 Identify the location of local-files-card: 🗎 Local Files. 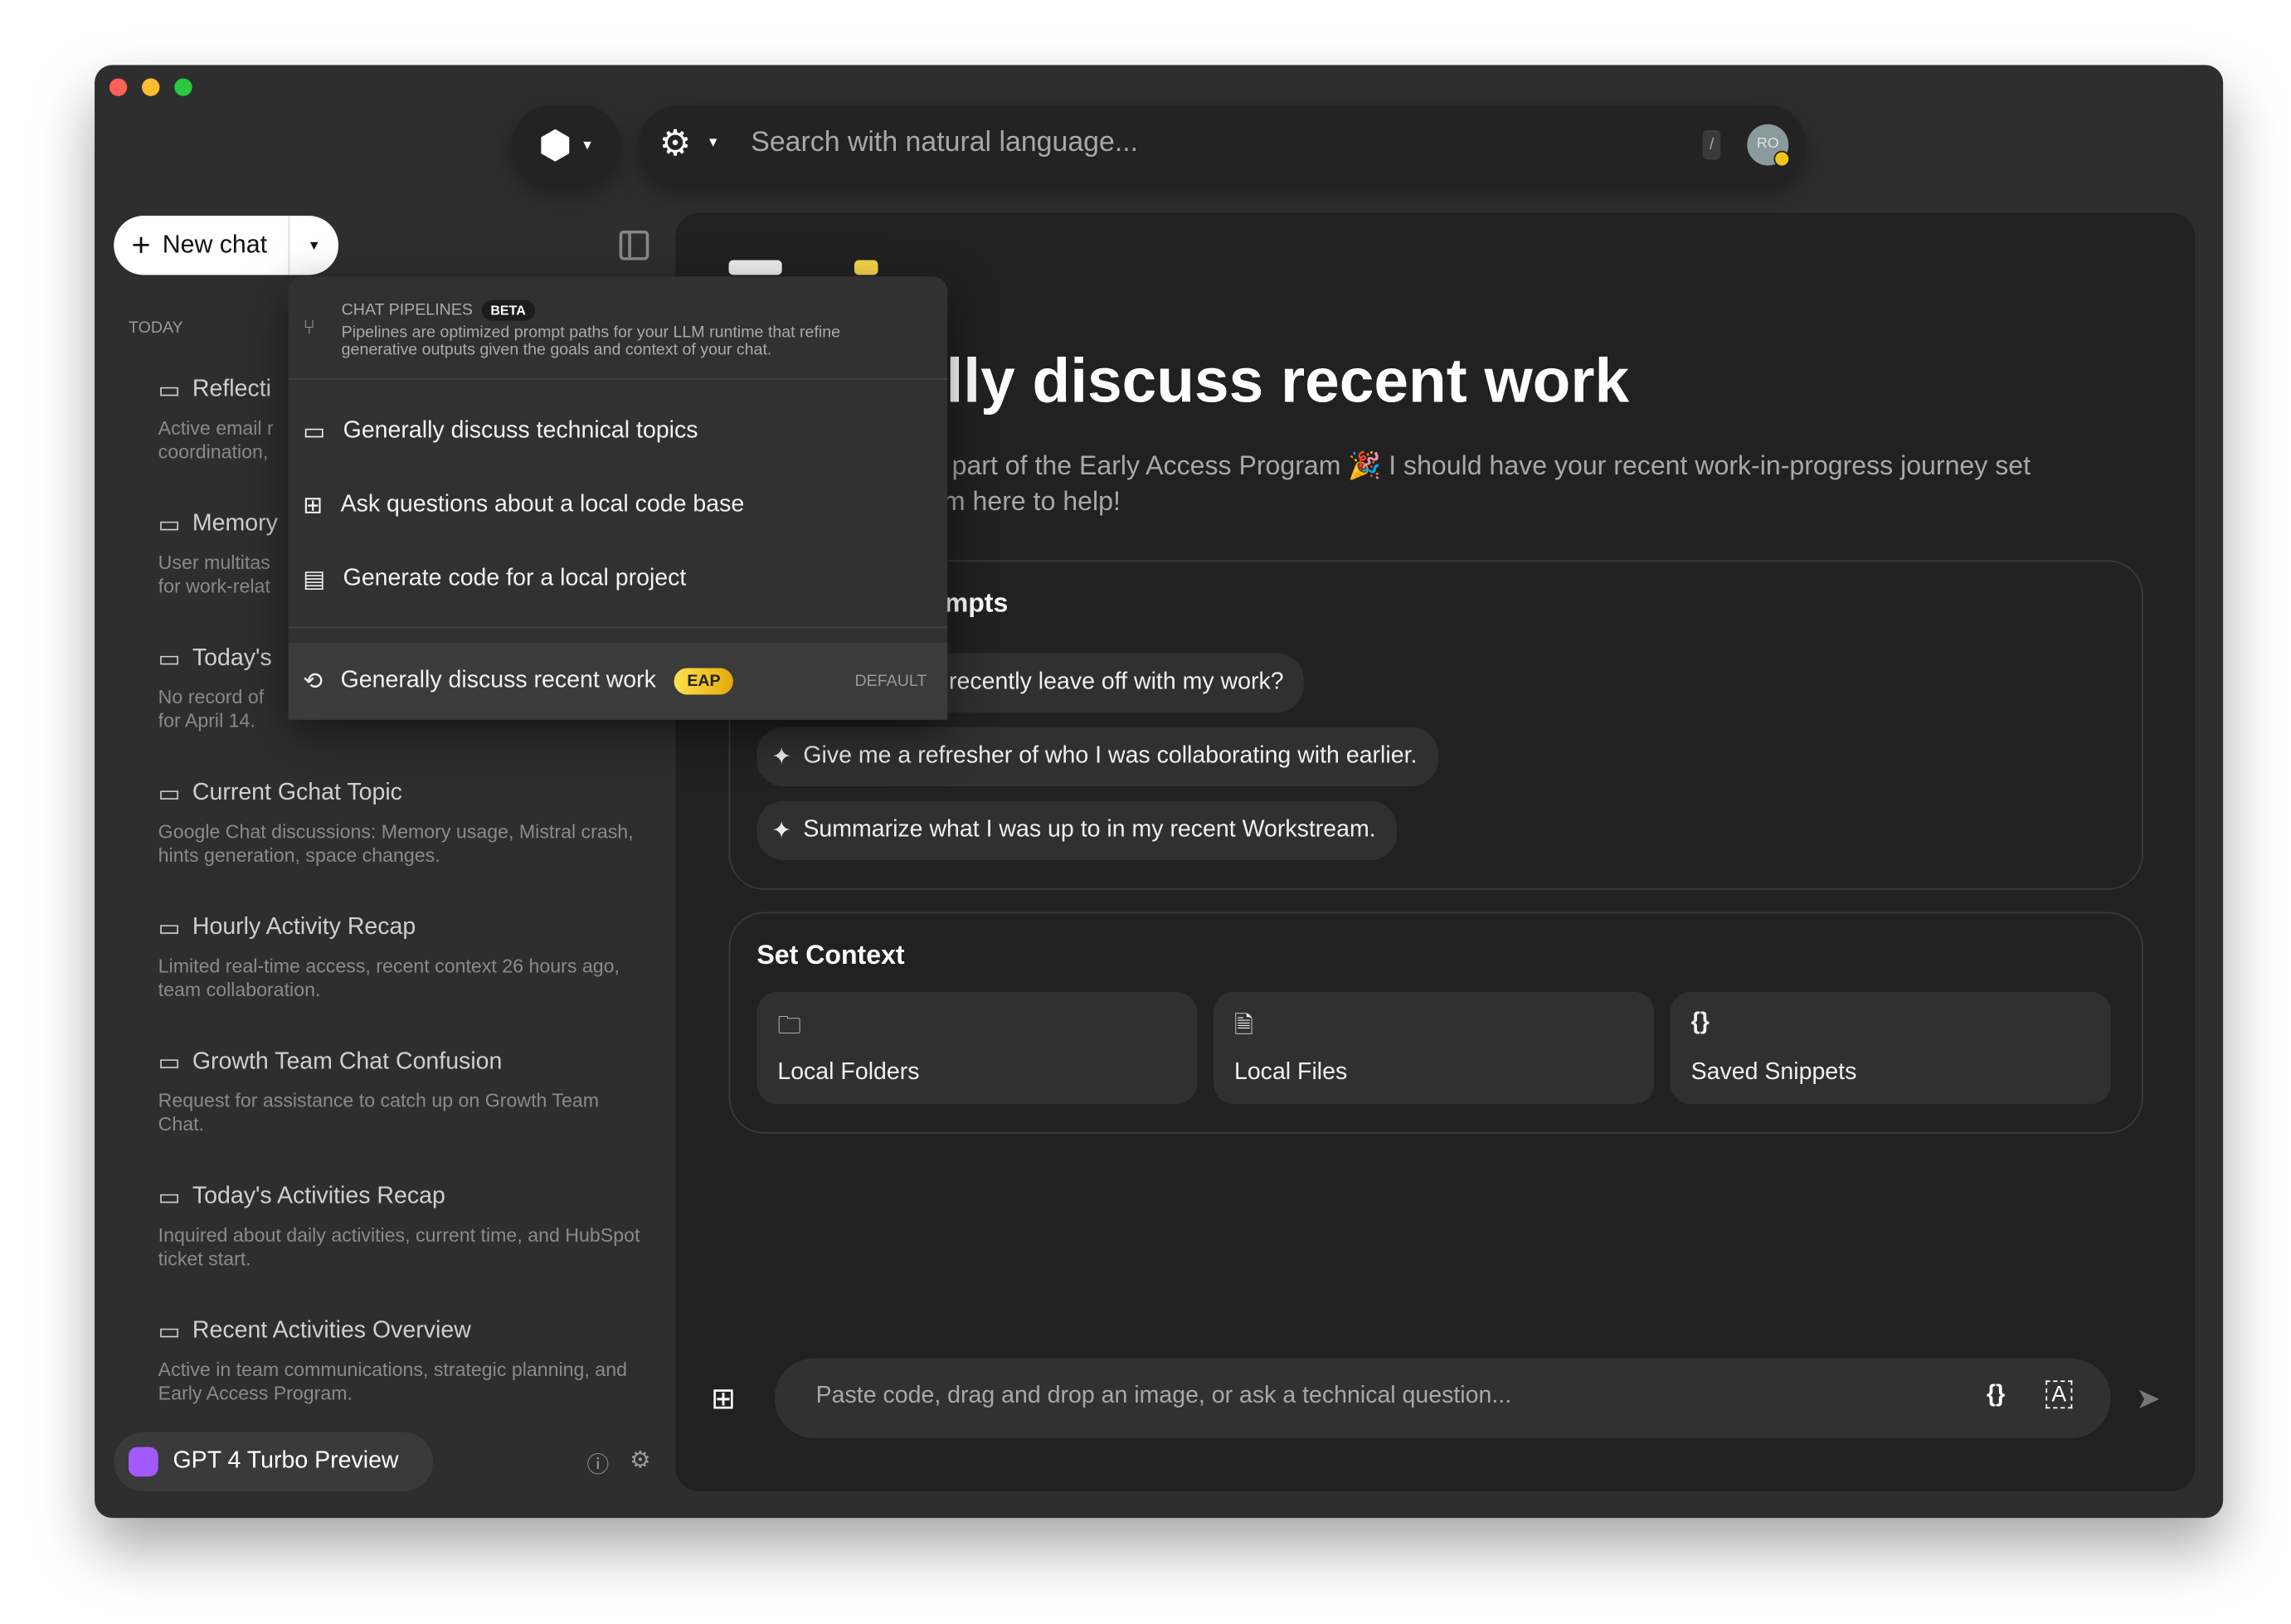
(1434, 1048).